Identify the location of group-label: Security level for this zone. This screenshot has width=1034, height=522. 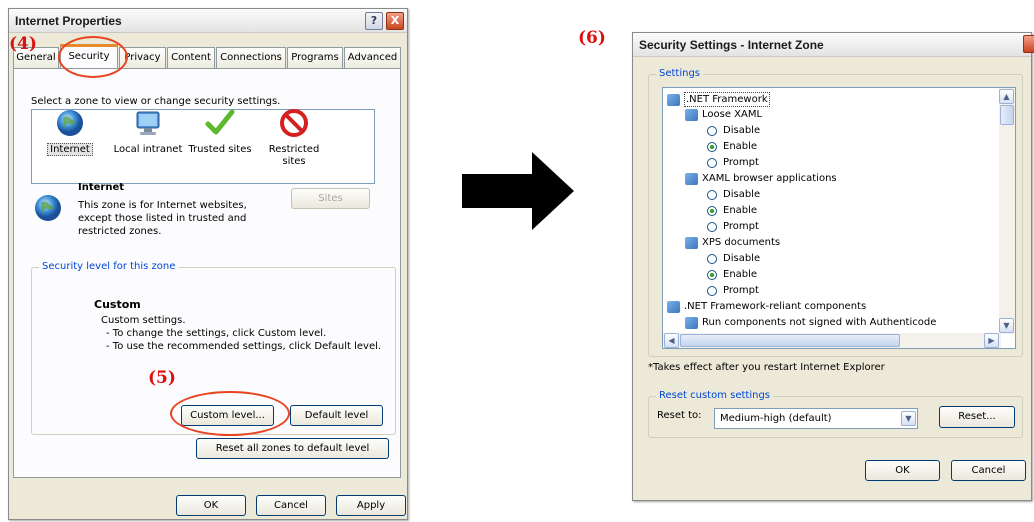
(109, 267).